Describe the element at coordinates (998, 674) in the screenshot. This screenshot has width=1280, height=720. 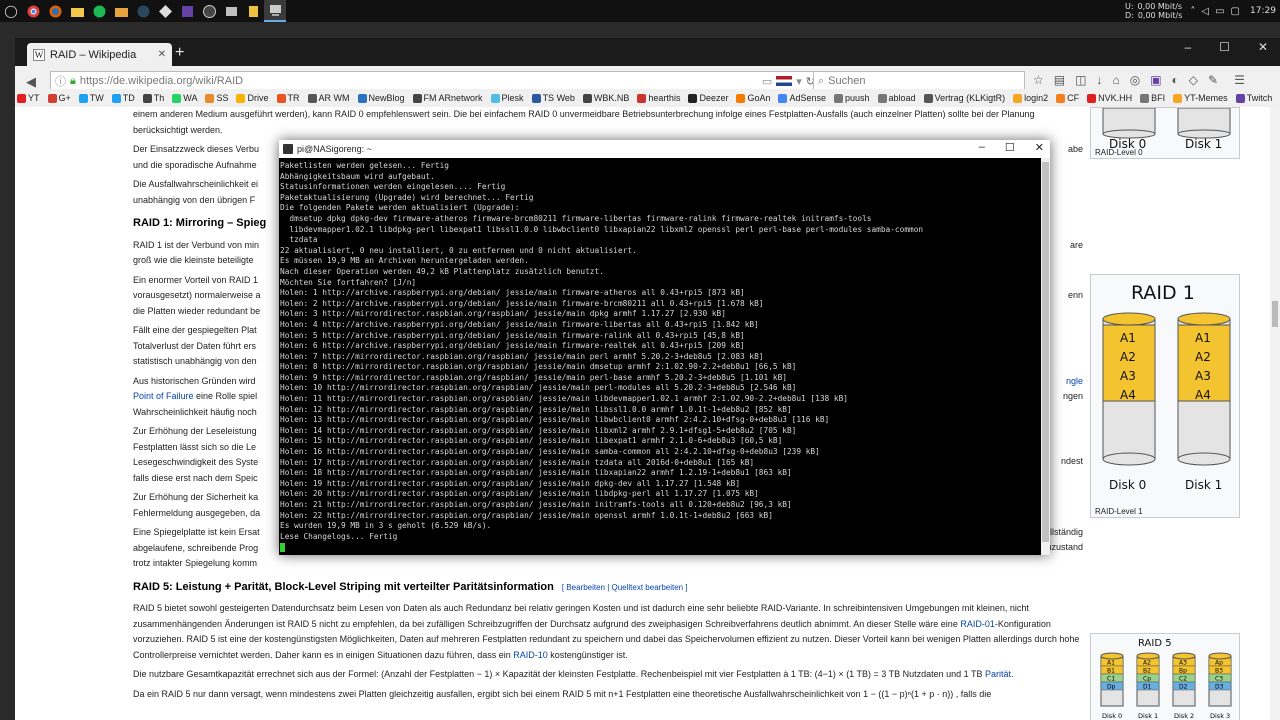
I see `paritaet-link: Parität` at that location.